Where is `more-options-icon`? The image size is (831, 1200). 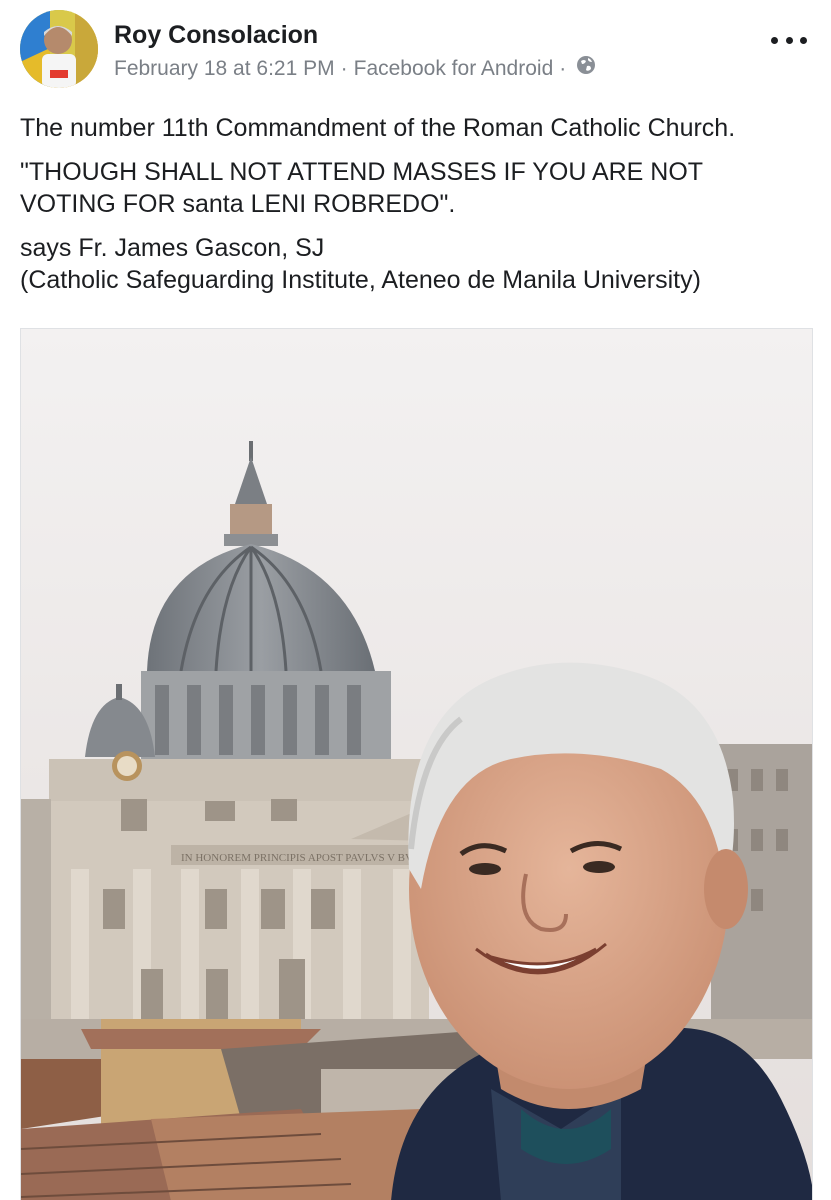 more-options-icon is located at coordinates (789, 40).